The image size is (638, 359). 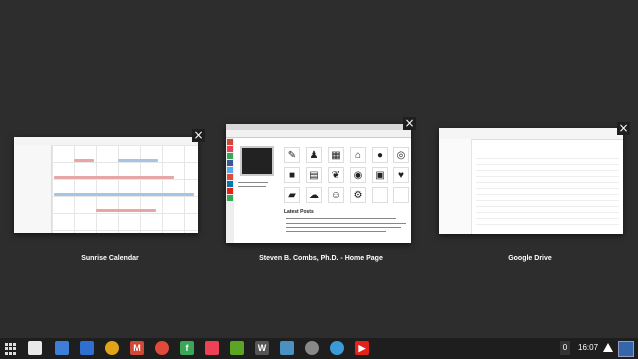 What do you see at coordinates (162, 348) in the screenshot?
I see `red-circle-icon` at bounding box center [162, 348].